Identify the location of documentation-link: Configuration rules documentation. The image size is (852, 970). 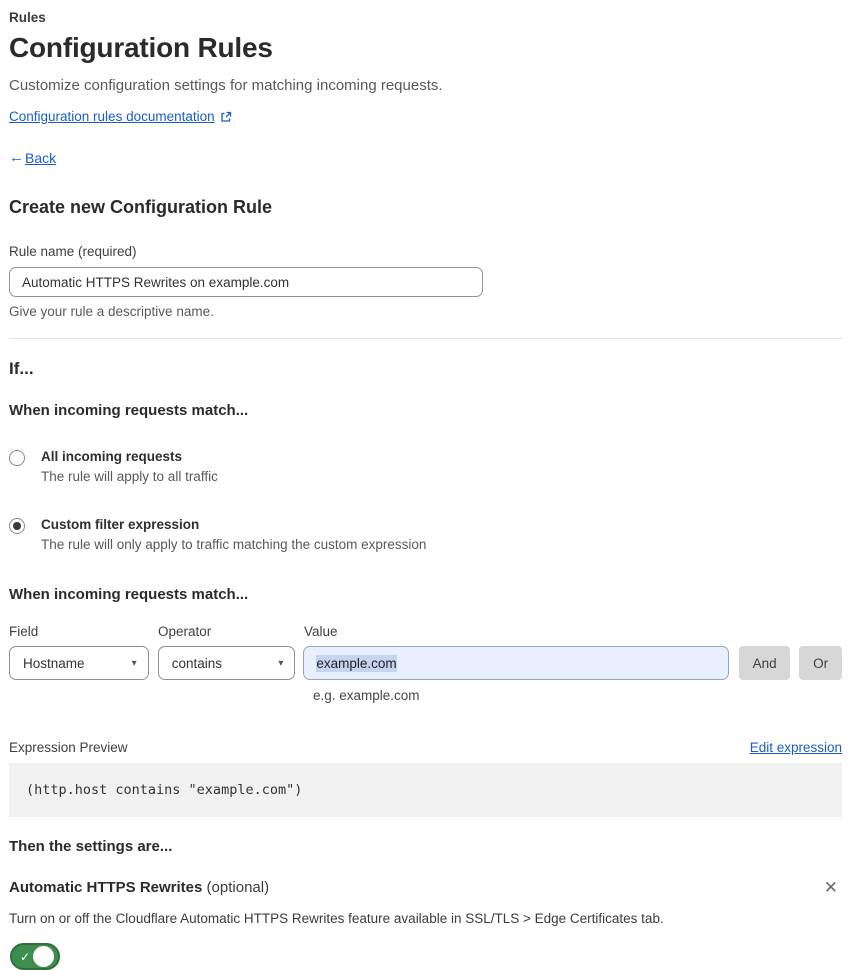
(112, 116).